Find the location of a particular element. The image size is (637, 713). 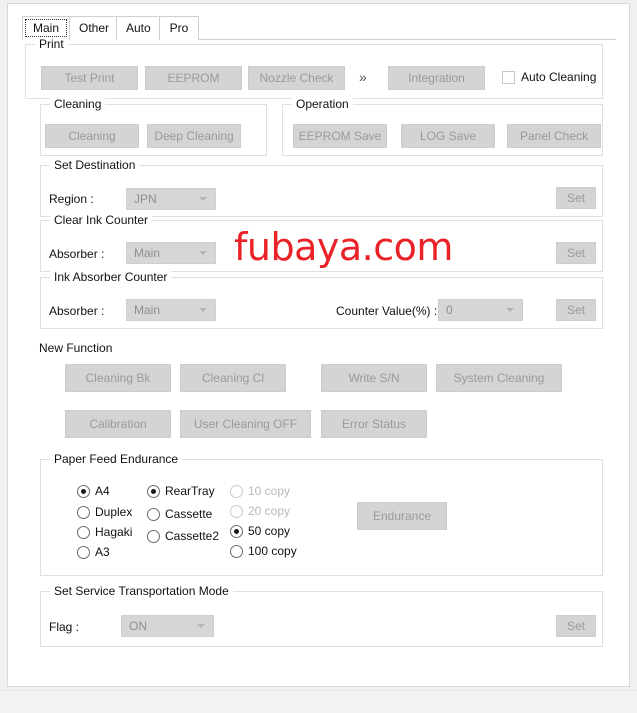

transportation-mode-legend: Set Service Transportation Mode is located at coordinates (141, 591).